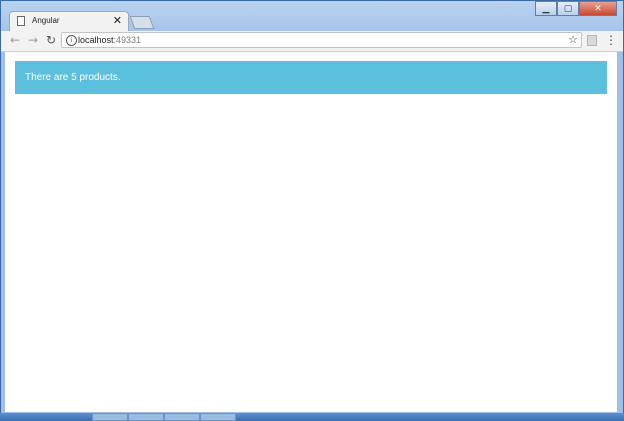 This screenshot has width=624, height=421. Describe the element at coordinates (592, 40) in the screenshot. I see `extension-icon` at that location.